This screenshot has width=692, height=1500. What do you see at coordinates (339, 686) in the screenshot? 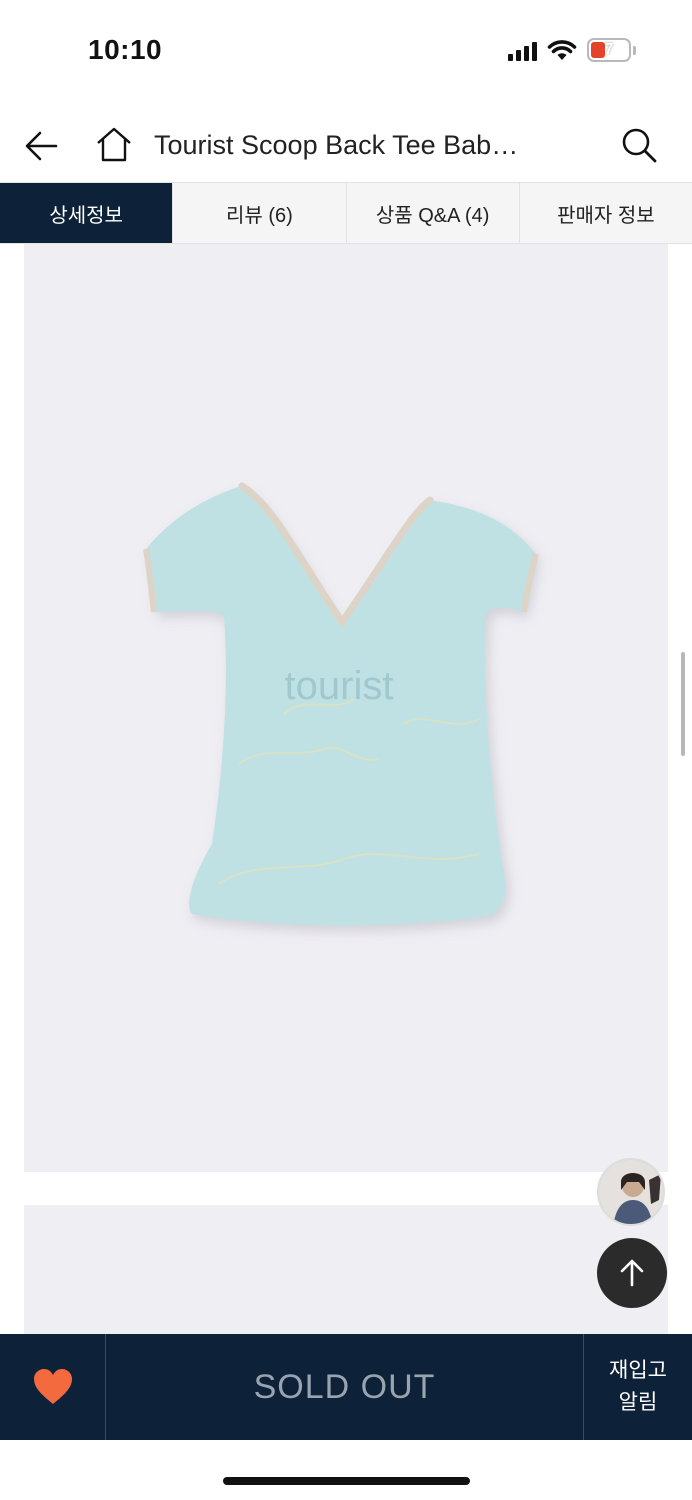
I see `shirt-print-text: tourist` at bounding box center [339, 686].